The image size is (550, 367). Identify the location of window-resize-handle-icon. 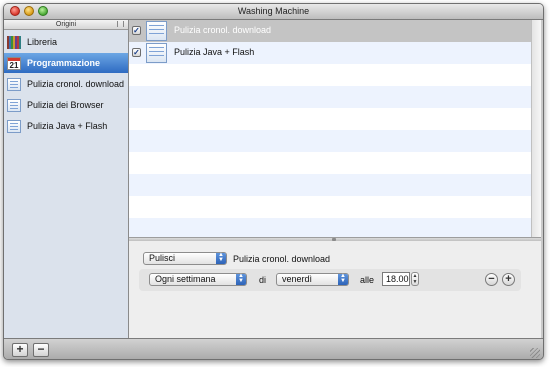
(535, 353).